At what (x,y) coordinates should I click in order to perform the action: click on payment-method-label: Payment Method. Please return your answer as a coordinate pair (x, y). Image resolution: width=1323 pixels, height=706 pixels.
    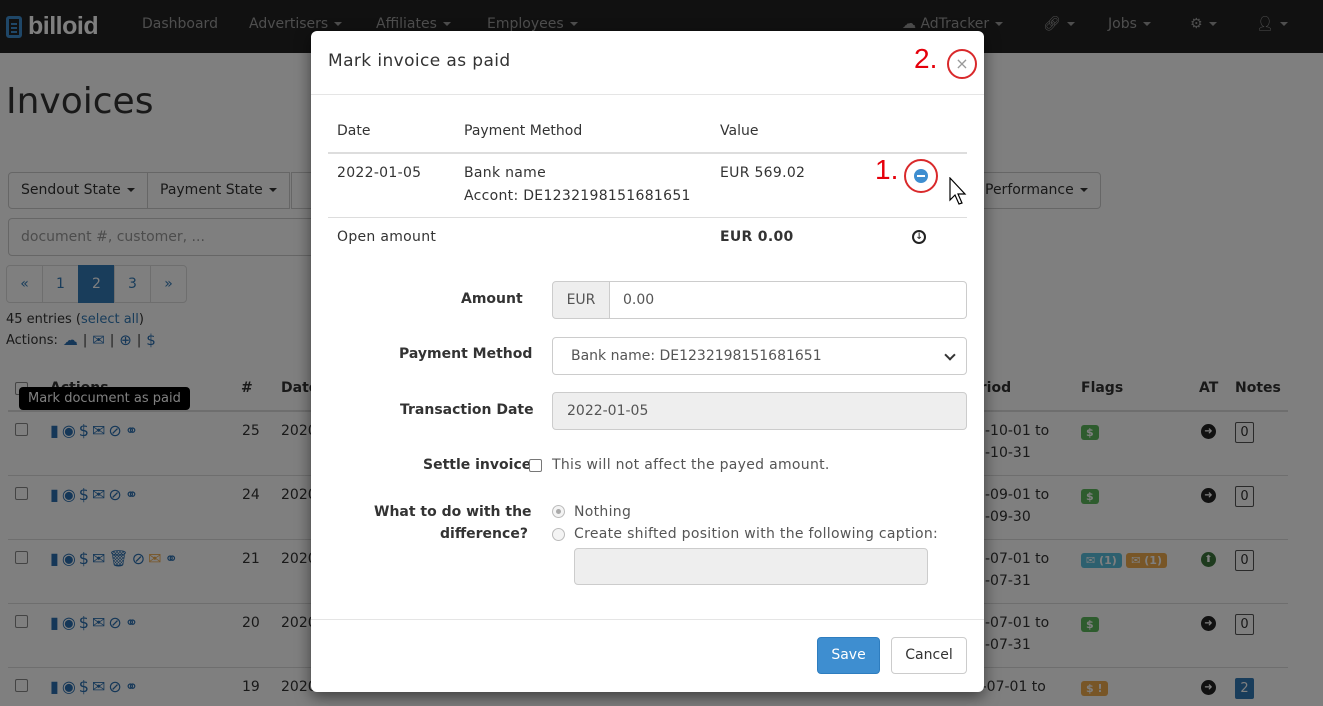
    Looking at the image, I should click on (466, 354).